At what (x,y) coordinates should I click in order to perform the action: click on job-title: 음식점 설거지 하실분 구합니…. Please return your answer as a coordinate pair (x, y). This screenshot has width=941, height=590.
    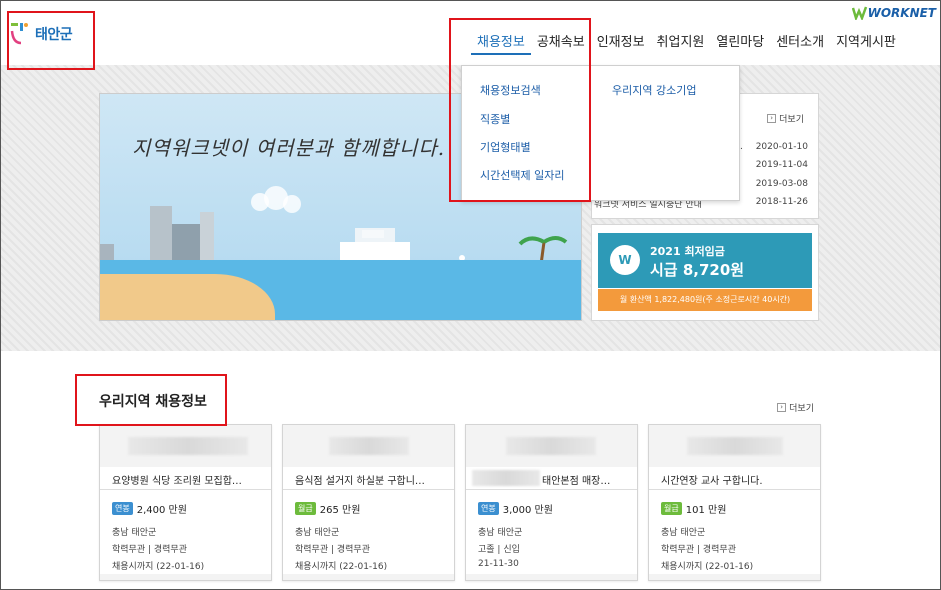
    Looking at the image, I should click on (360, 481).